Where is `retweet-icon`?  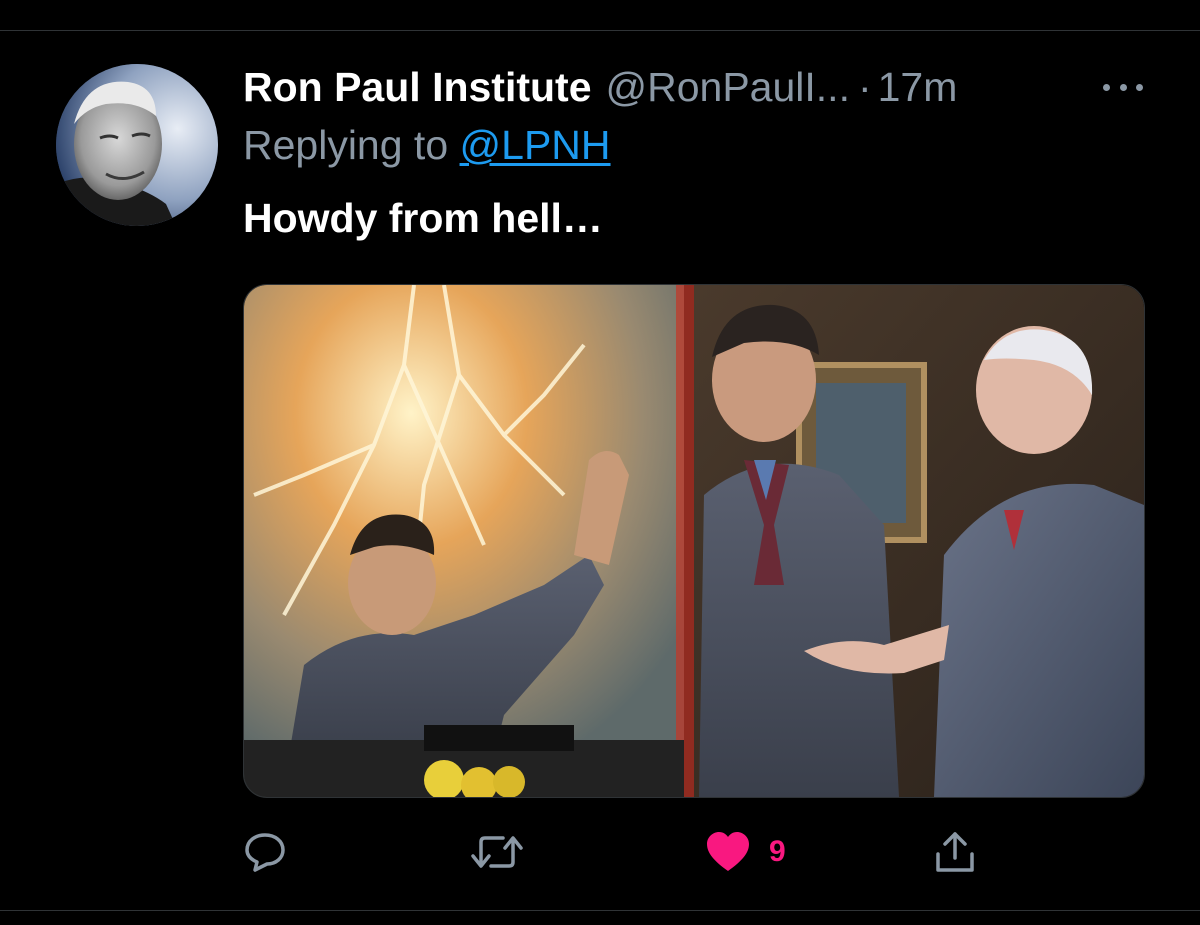
retweet-icon is located at coordinates (497, 852).